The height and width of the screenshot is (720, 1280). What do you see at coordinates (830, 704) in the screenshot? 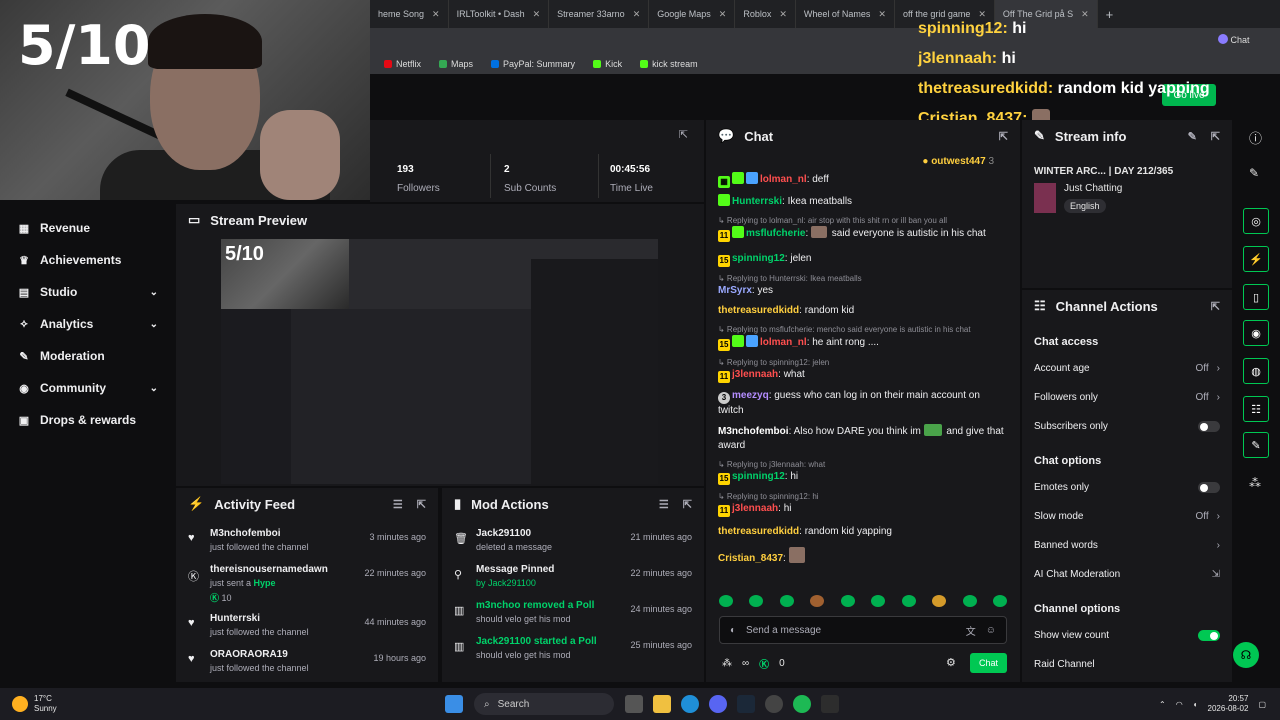
I see `app-icon` at bounding box center [830, 704].